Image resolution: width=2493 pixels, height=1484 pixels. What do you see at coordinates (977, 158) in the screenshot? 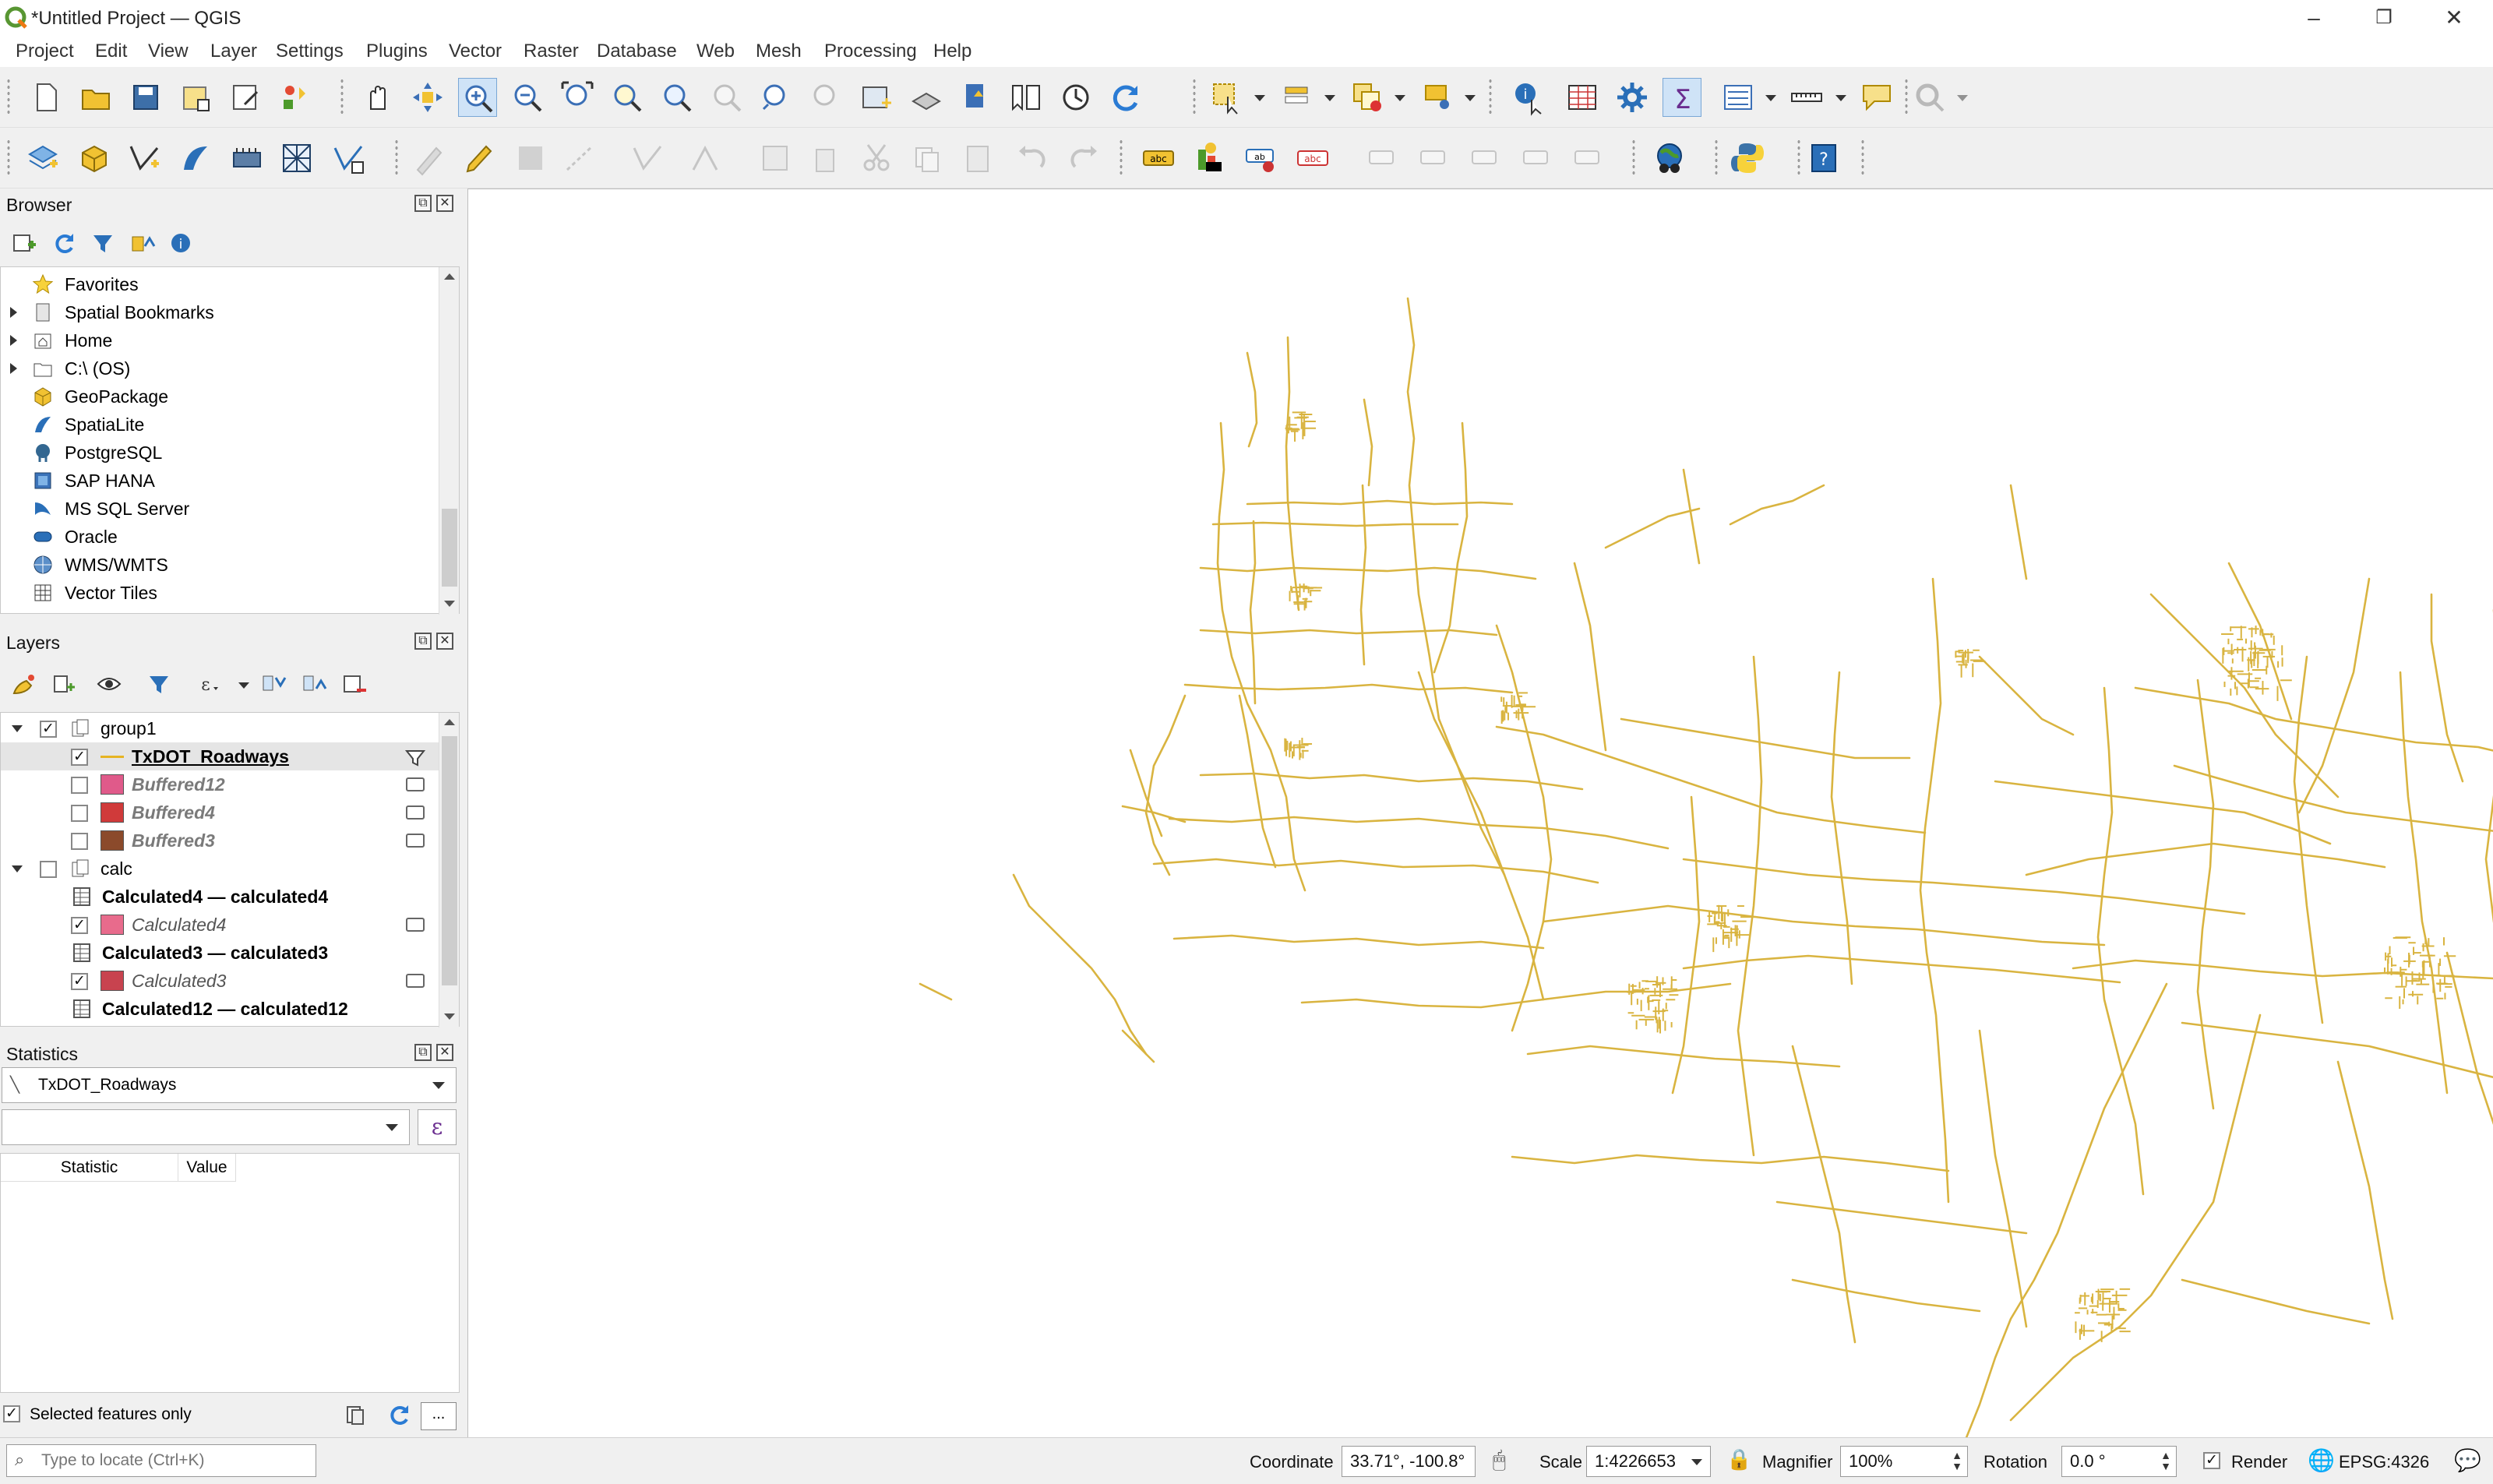
I see `paste-features-icon` at bounding box center [977, 158].